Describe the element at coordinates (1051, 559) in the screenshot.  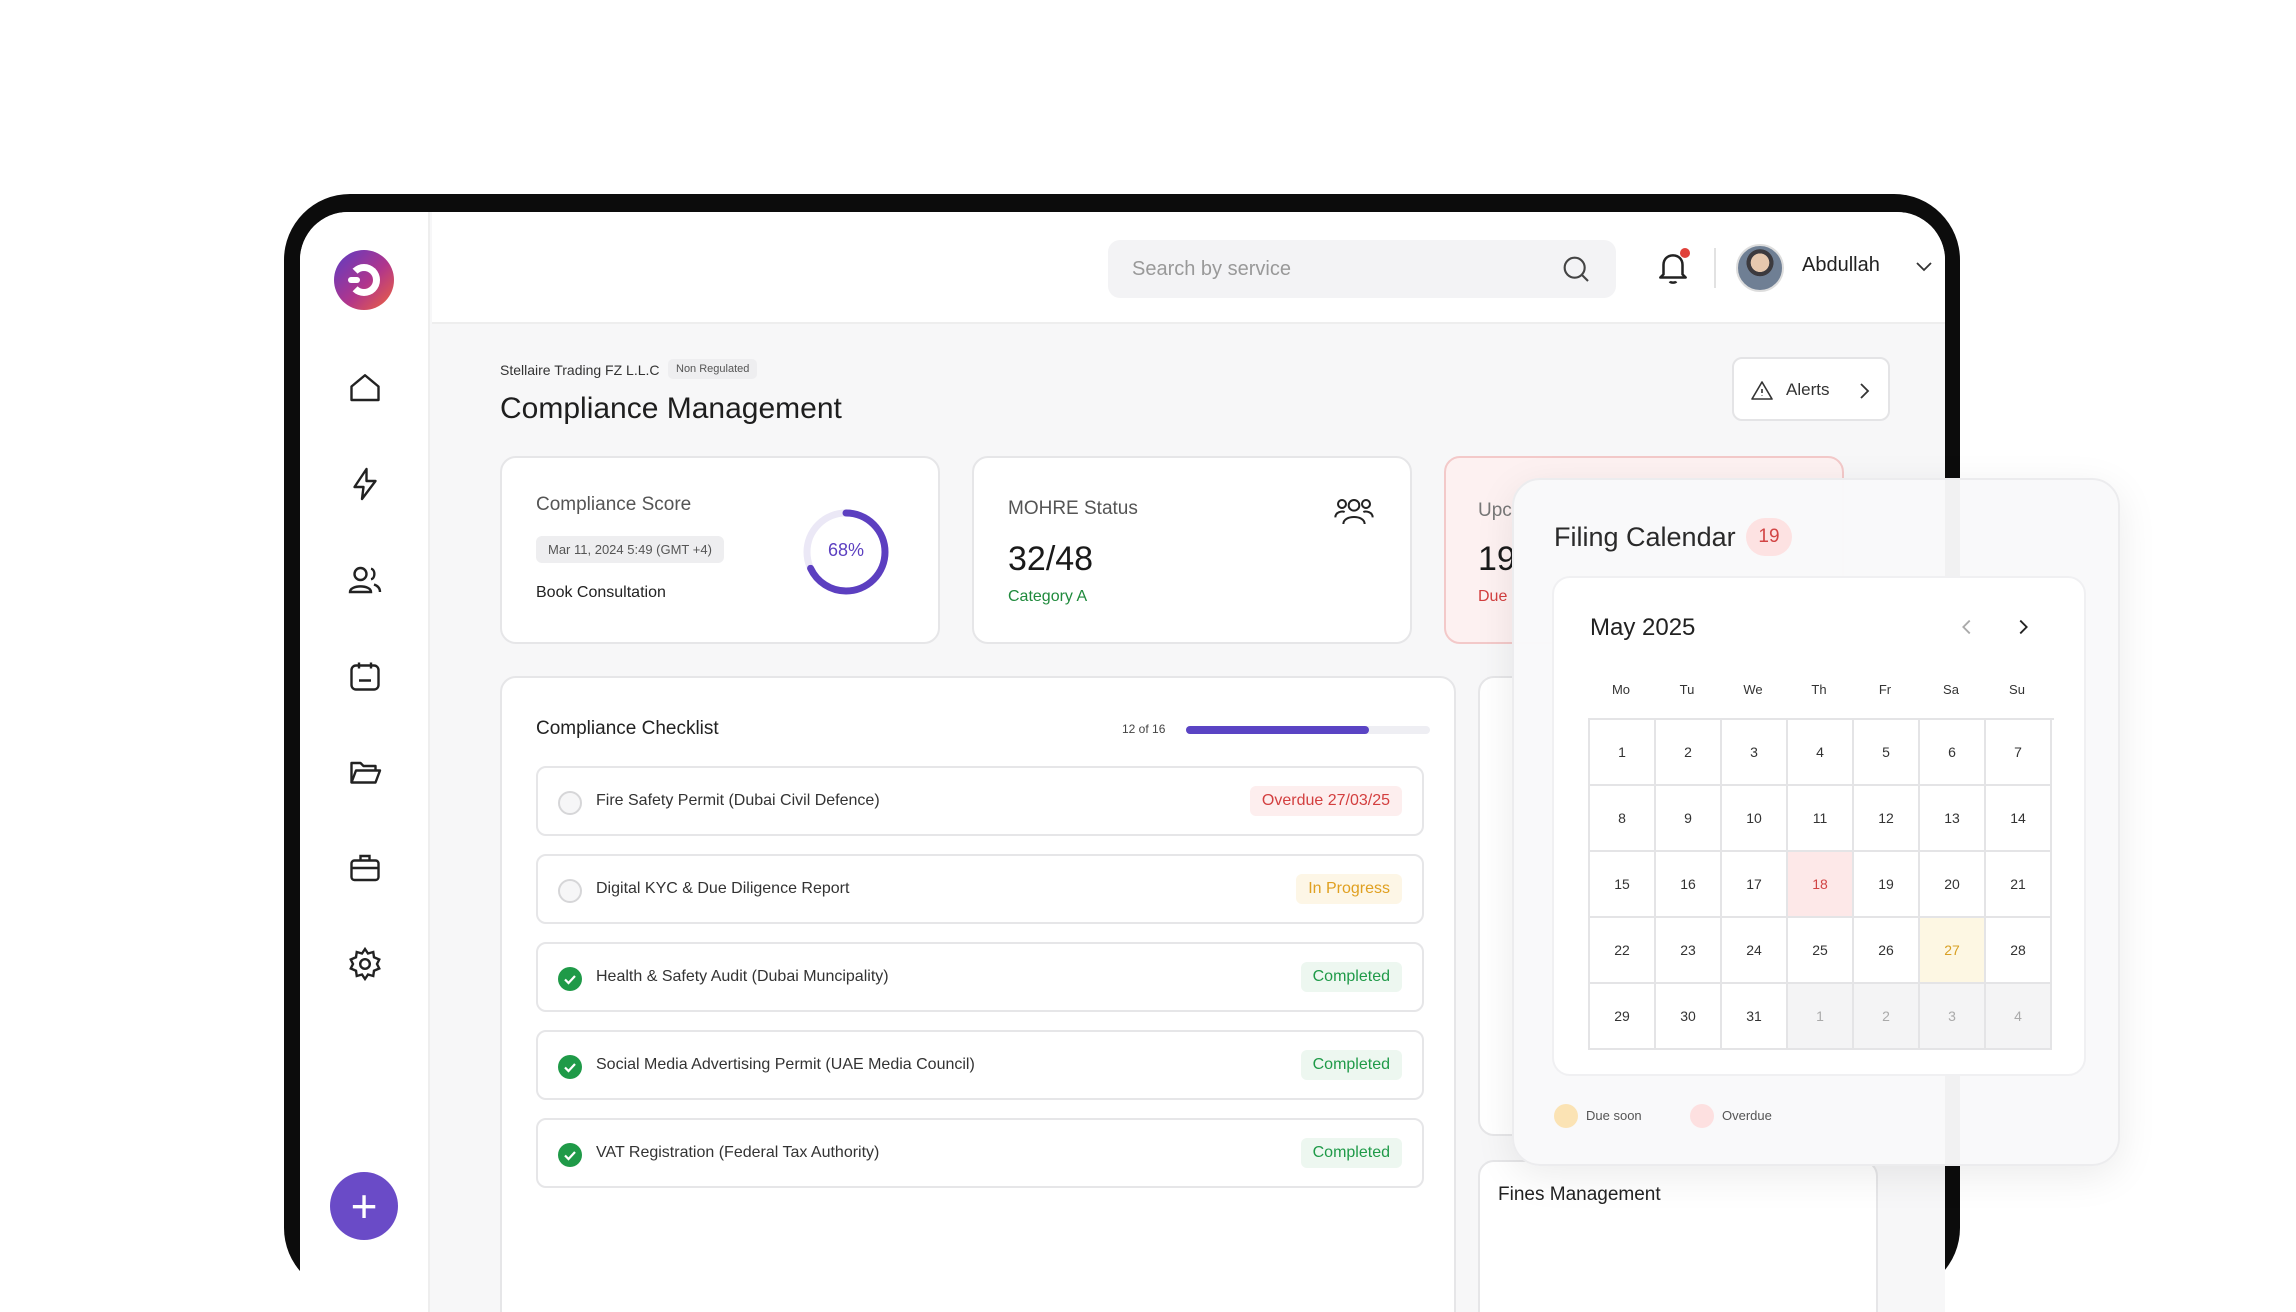
I see `mohre-value: 32/48` at that location.